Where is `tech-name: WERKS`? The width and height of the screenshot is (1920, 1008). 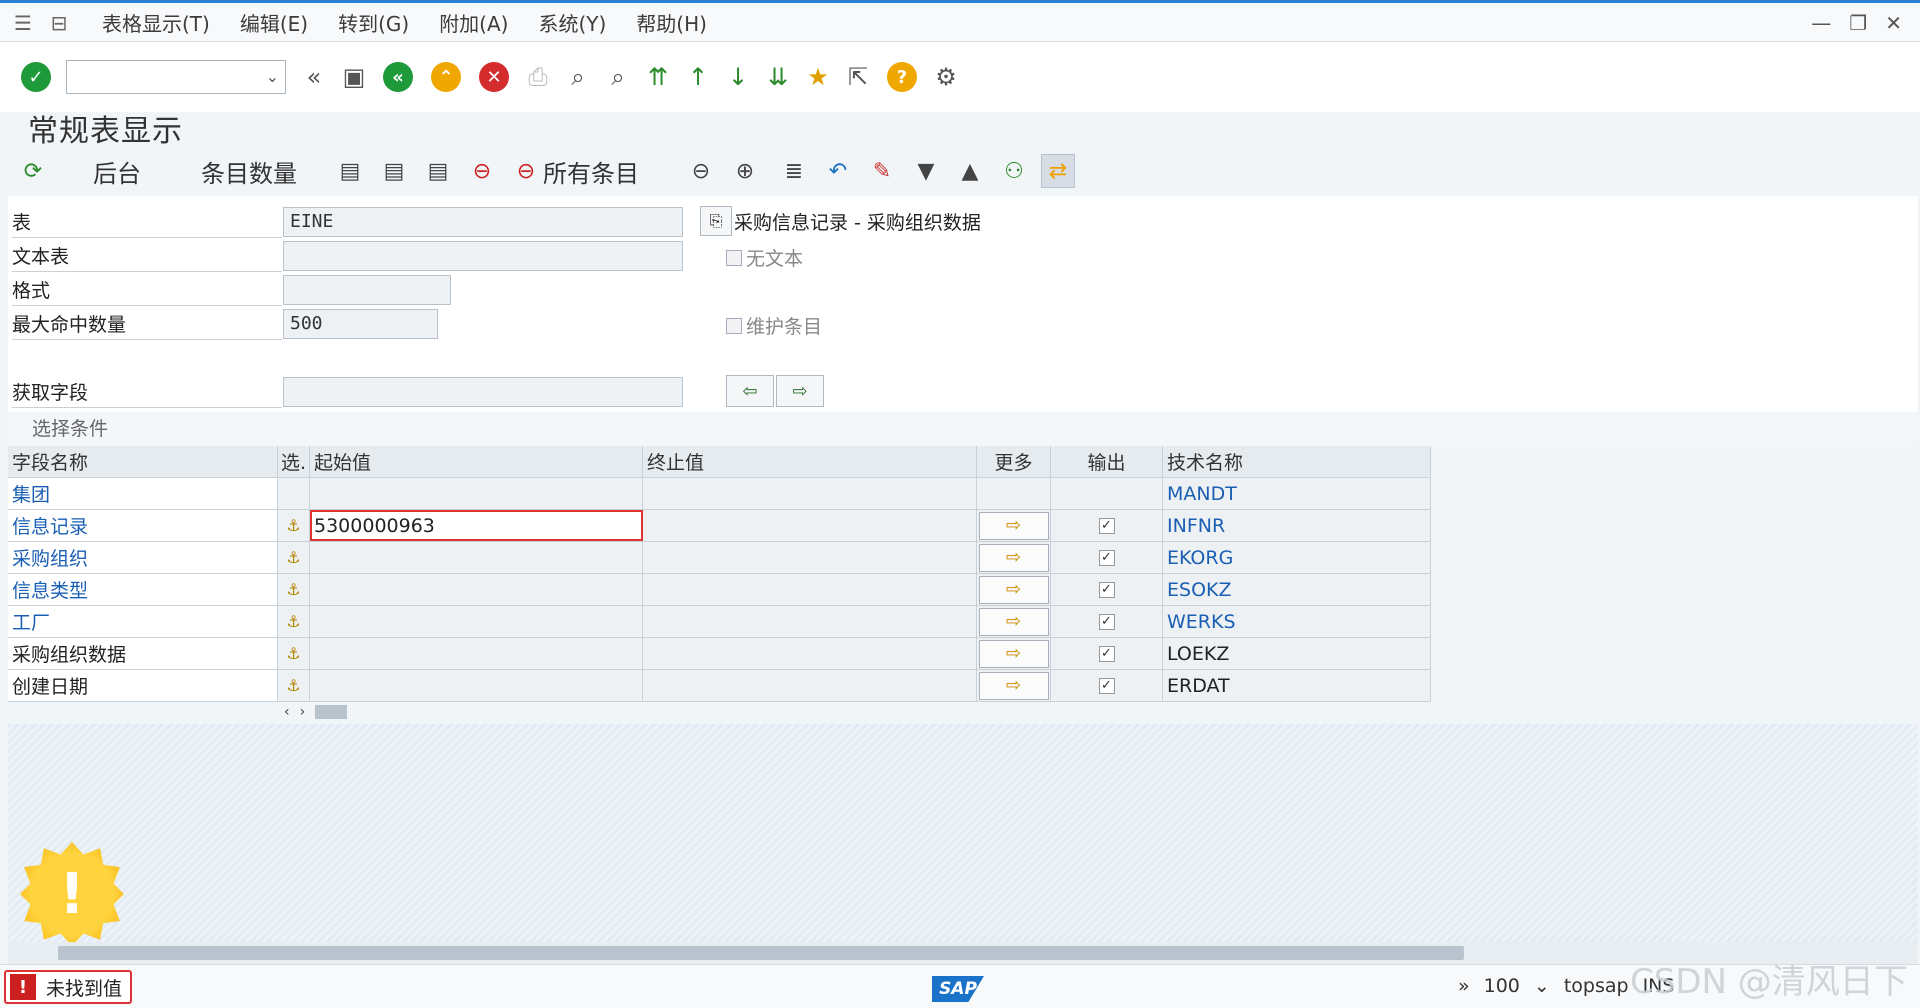 tech-name: WERKS is located at coordinates (1297, 621).